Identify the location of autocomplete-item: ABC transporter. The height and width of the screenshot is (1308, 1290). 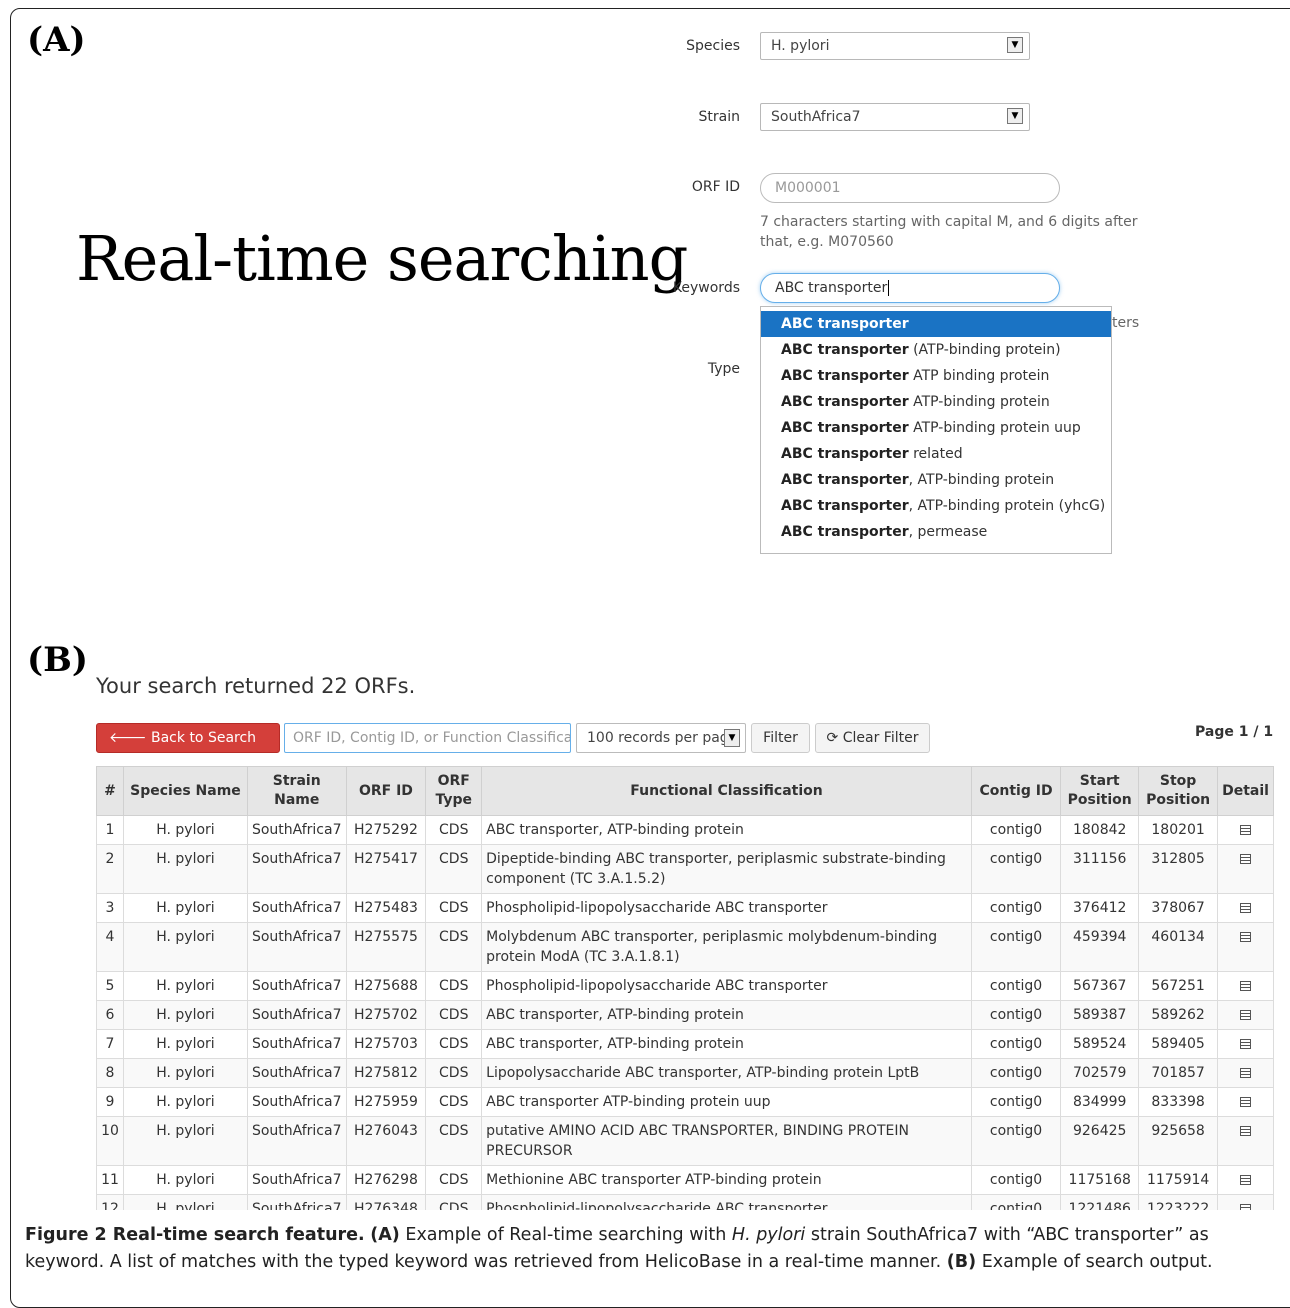
(936, 324).